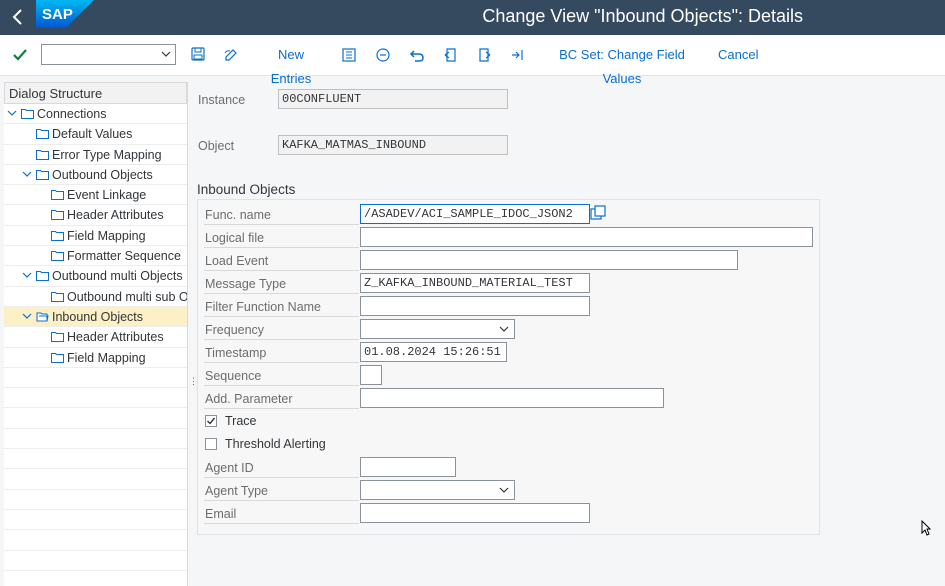 The image size is (945, 586). I want to click on undo-icon, so click(417, 55).